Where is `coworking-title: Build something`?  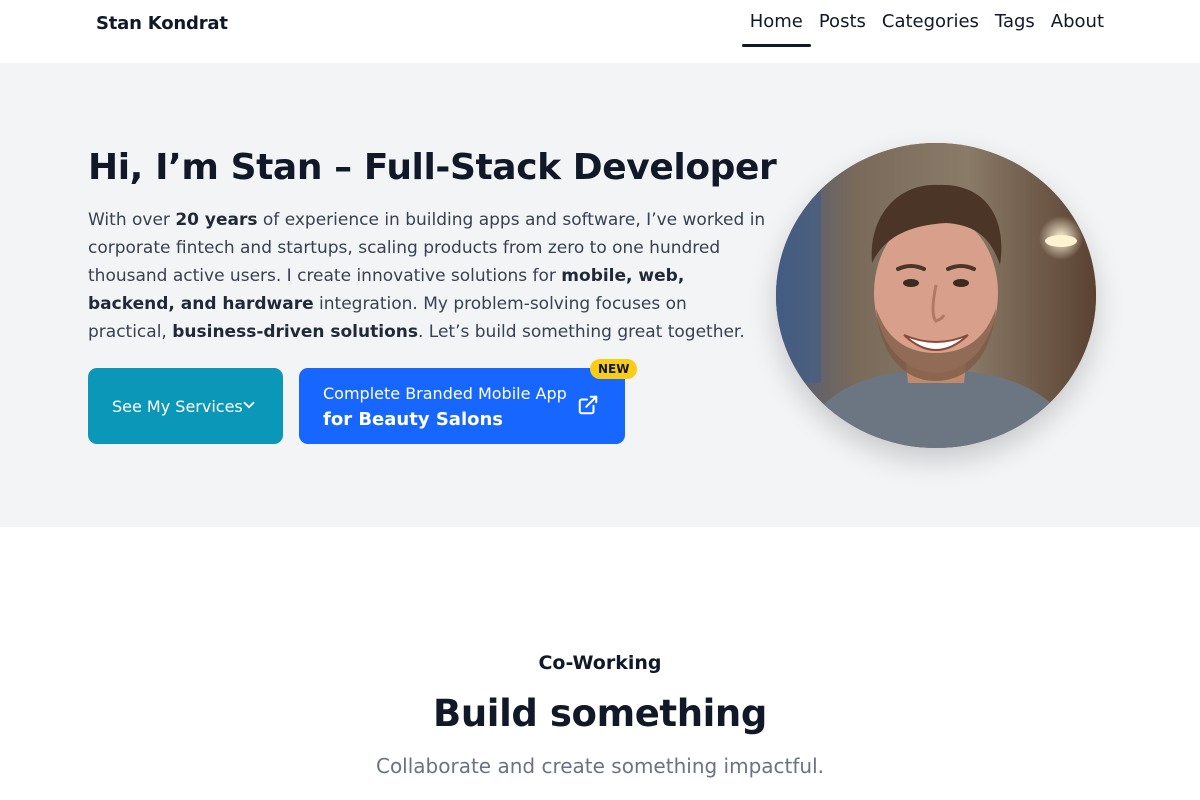
coworking-title: Build something is located at coordinates (600, 713).